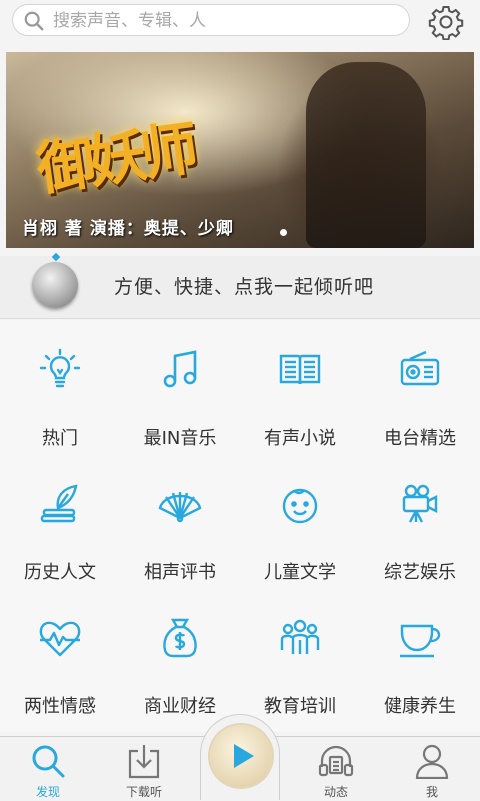 The height and width of the screenshot is (801, 480). I want to click on tab-discover: 发现, so click(48, 769).